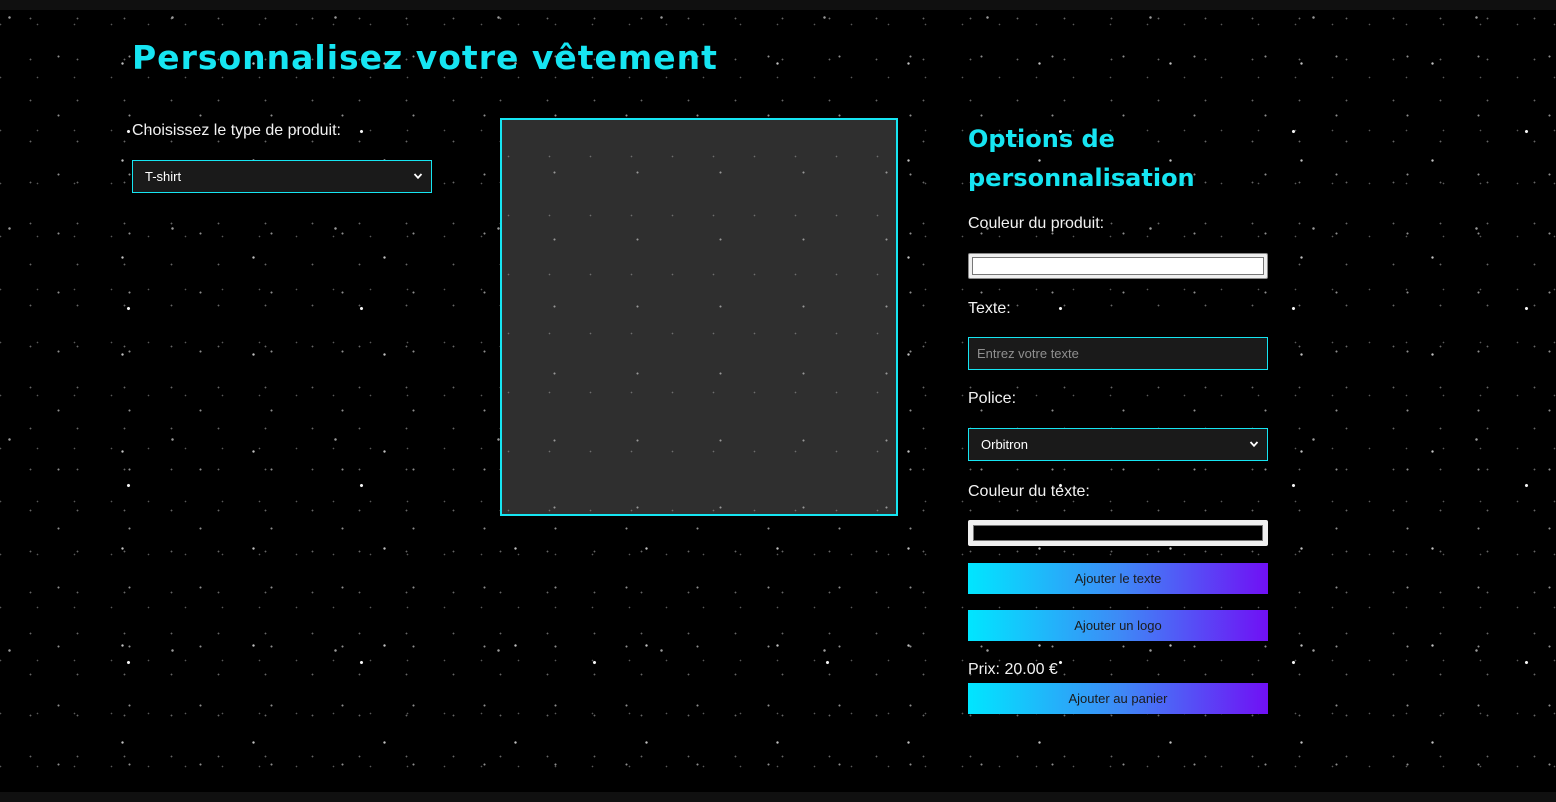  What do you see at coordinates (236, 130) in the screenshot?
I see `product-type-label: Choisissez le type de produit:` at bounding box center [236, 130].